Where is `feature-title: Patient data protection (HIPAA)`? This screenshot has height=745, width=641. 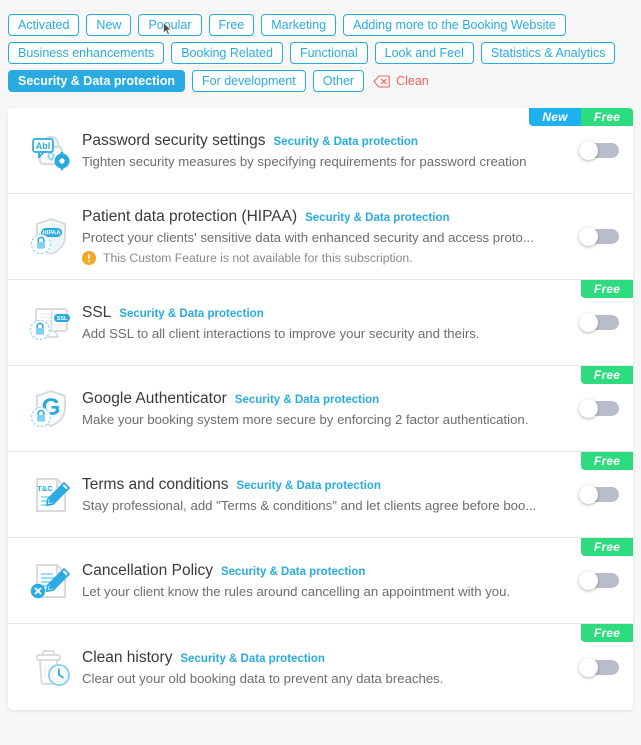
feature-title: Patient data protection (HIPAA) is located at coordinates (190, 216).